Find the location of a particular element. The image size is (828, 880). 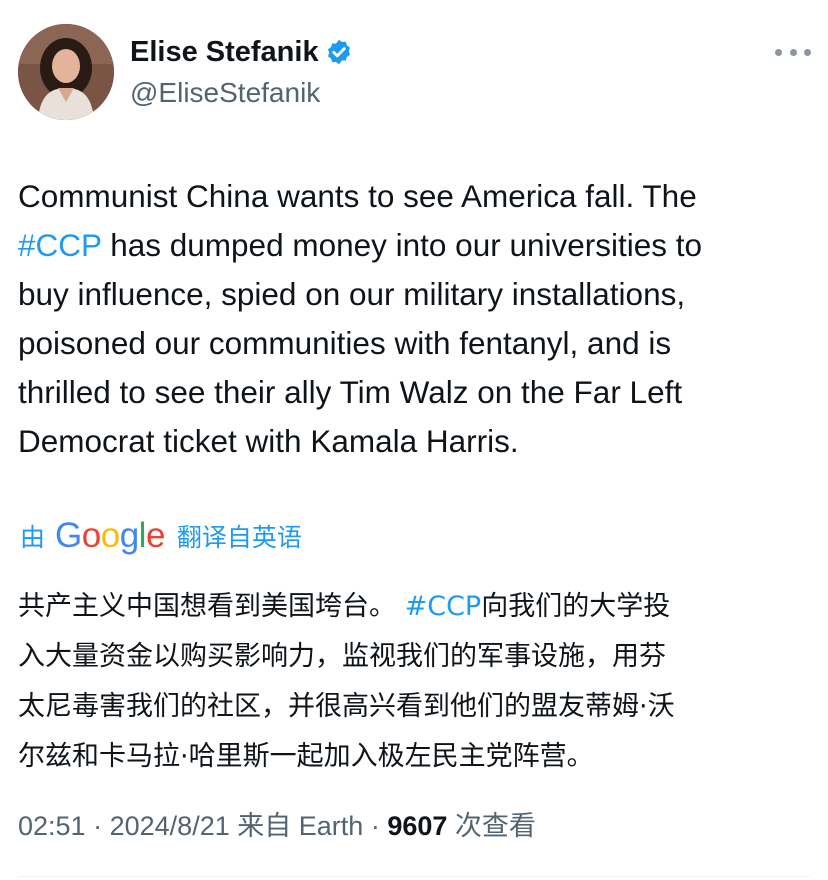

hashtag-ccp-link: #CCP is located at coordinates (59, 245).